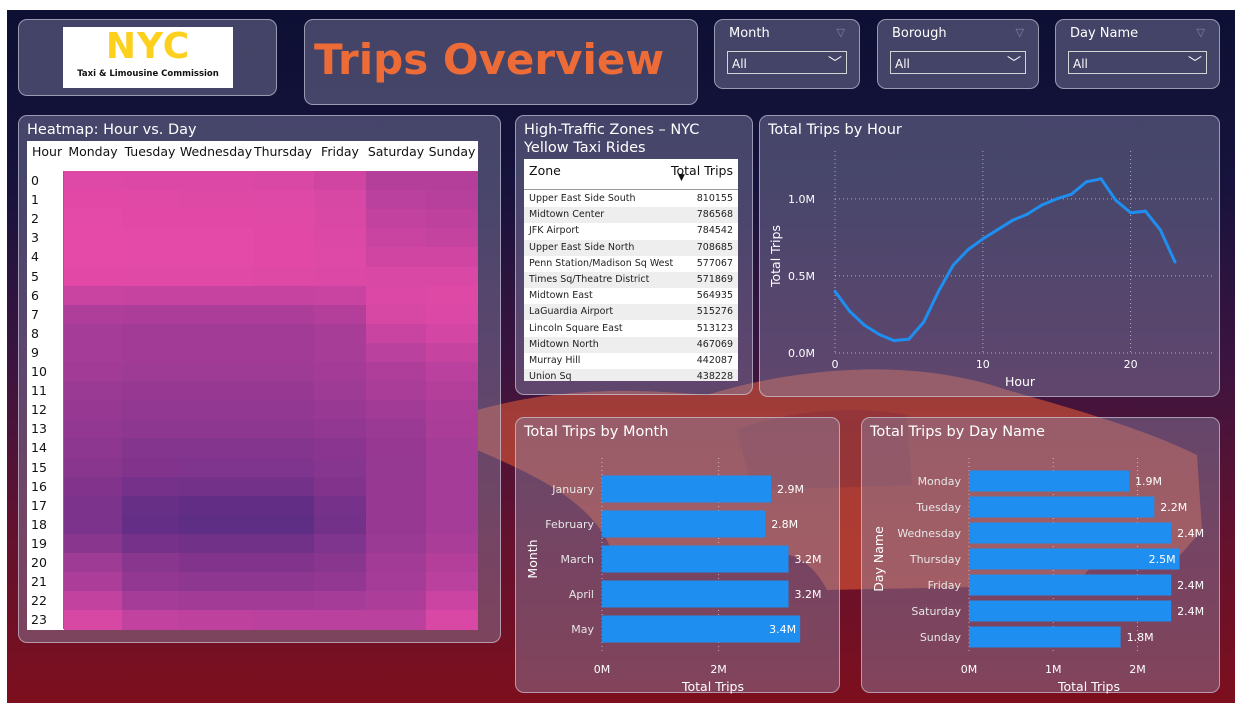  I want to click on month-dropdown: All ﹀, so click(787, 62).